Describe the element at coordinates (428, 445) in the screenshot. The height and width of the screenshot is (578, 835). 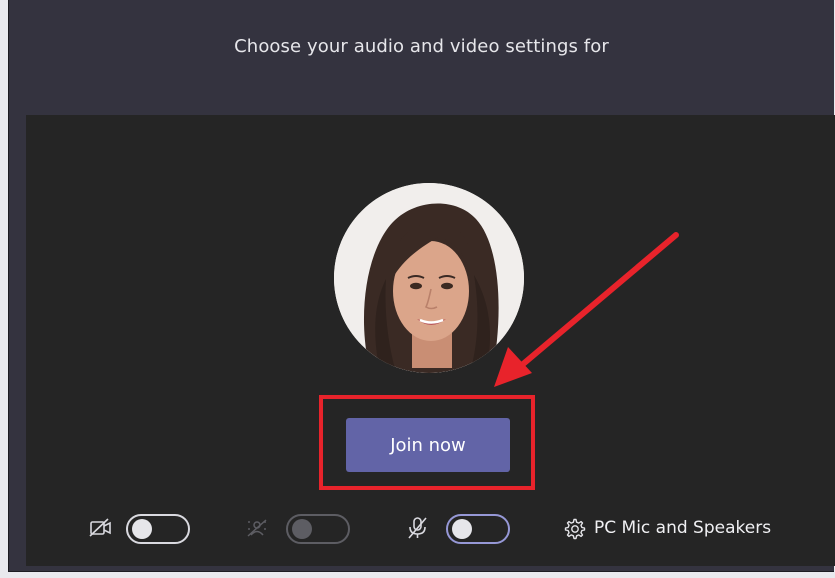
I see `join-now-button: Join now` at that location.